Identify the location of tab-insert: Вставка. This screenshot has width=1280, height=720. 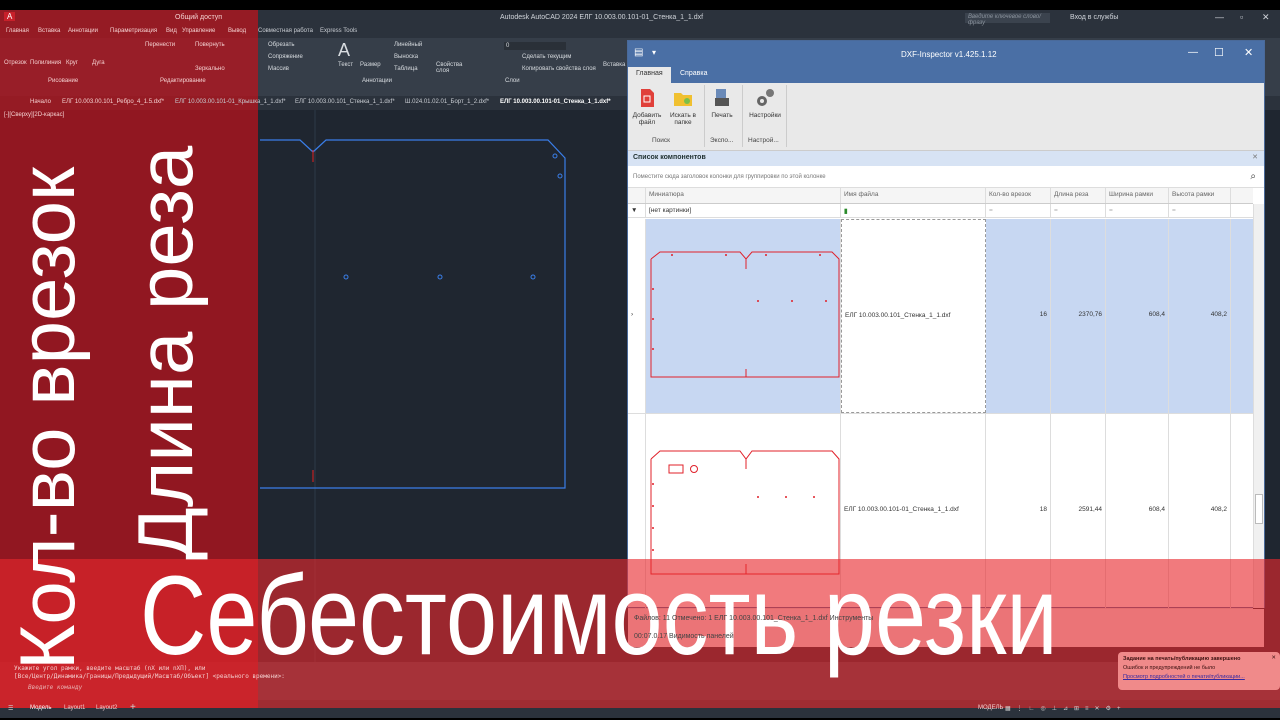
(49, 31).